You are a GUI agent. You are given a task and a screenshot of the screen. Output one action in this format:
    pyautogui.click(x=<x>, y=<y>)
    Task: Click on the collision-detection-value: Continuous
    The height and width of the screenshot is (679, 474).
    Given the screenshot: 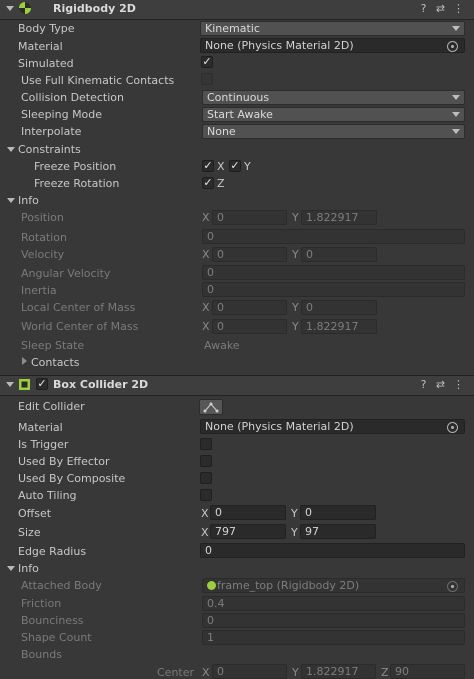 What is the action you would take?
    pyautogui.click(x=238, y=97)
    